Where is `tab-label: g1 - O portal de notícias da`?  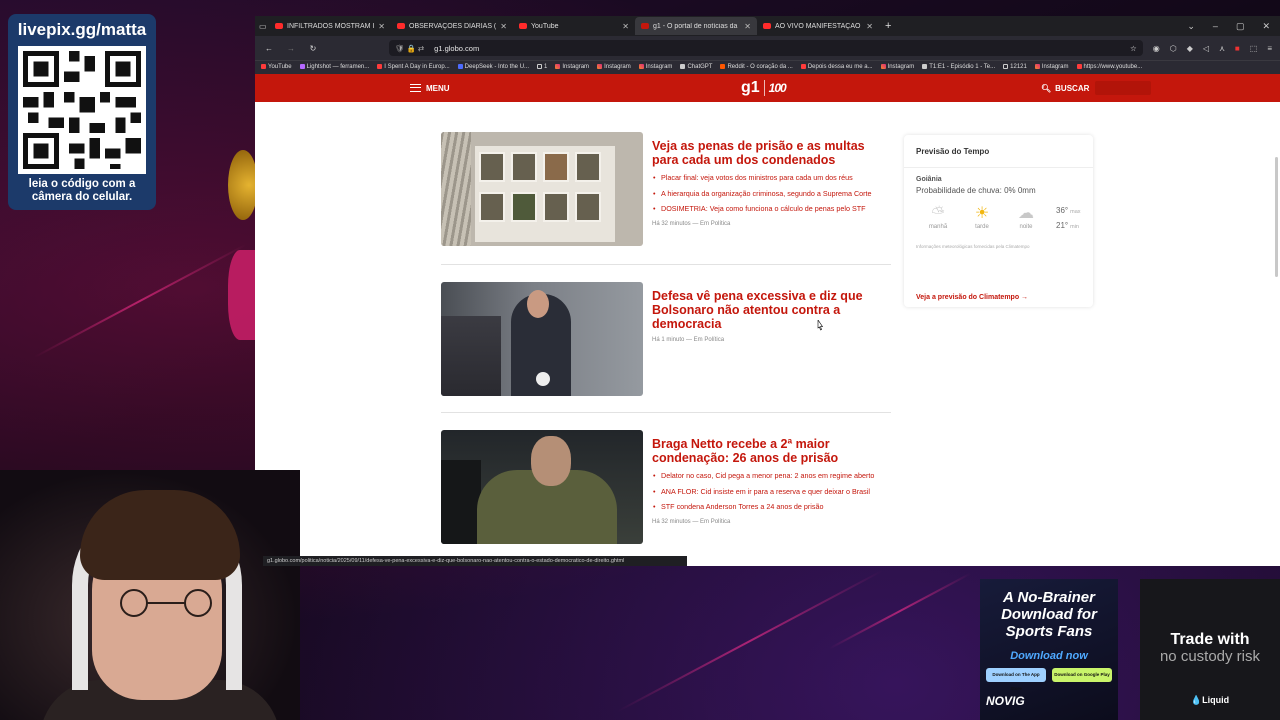
tab-label: g1 - O portal de notícias da is located at coordinates (695, 26).